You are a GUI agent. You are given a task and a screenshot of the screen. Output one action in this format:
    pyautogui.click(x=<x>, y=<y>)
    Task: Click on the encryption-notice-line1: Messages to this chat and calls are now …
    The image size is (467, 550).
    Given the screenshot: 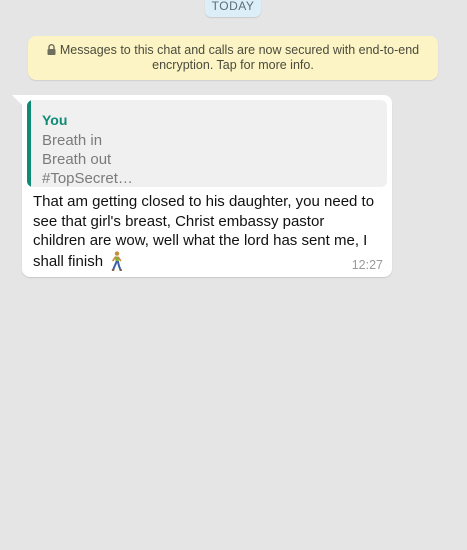 What is the action you would take?
    pyautogui.click(x=239, y=50)
    